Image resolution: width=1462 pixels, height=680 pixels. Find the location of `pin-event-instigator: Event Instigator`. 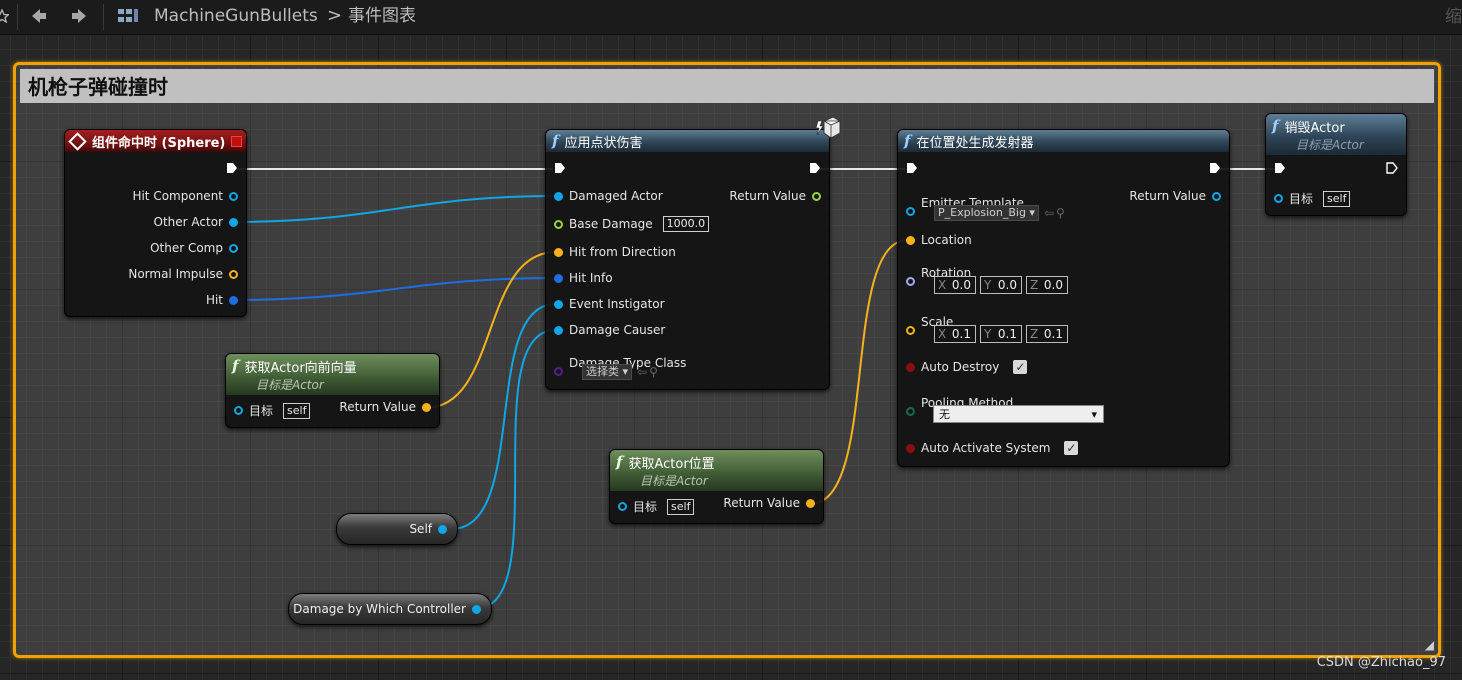

pin-event-instigator: Event Instigator is located at coordinates (612, 304).